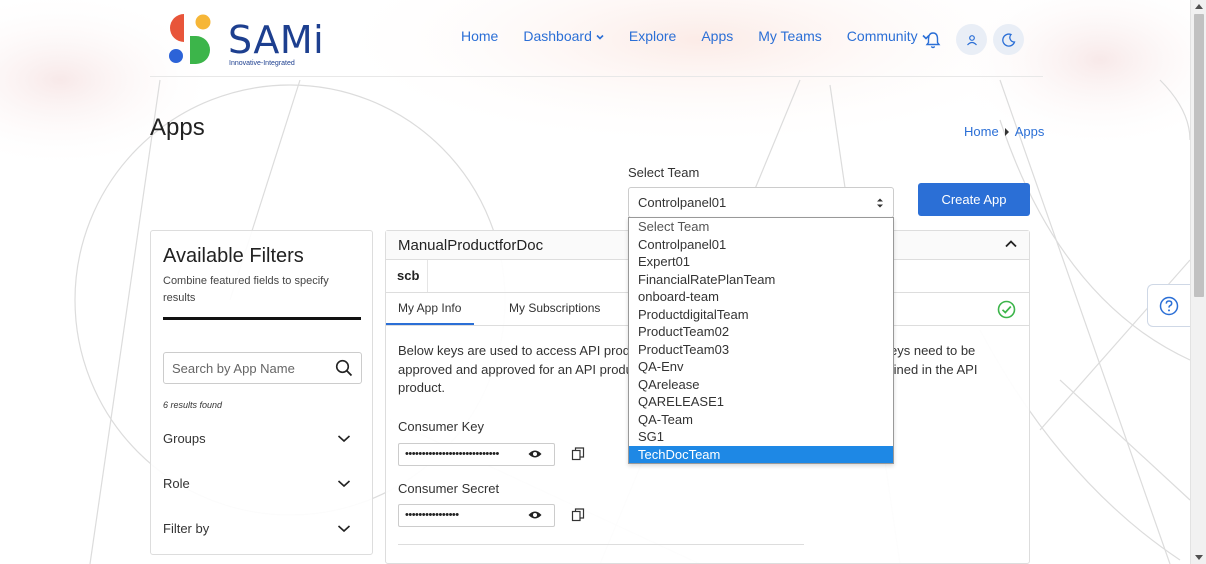 This screenshot has height=564, width=1206. Describe the element at coordinates (471, 245) in the screenshot. I see `app-name: ManualProductforDoc` at that location.